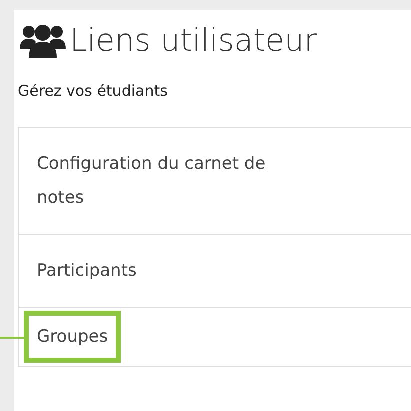 Image resolution: width=411 pixels, height=411 pixels. What do you see at coordinates (73, 336) in the screenshot?
I see `menu-link: Groupes` at bounding box center [73, 336].